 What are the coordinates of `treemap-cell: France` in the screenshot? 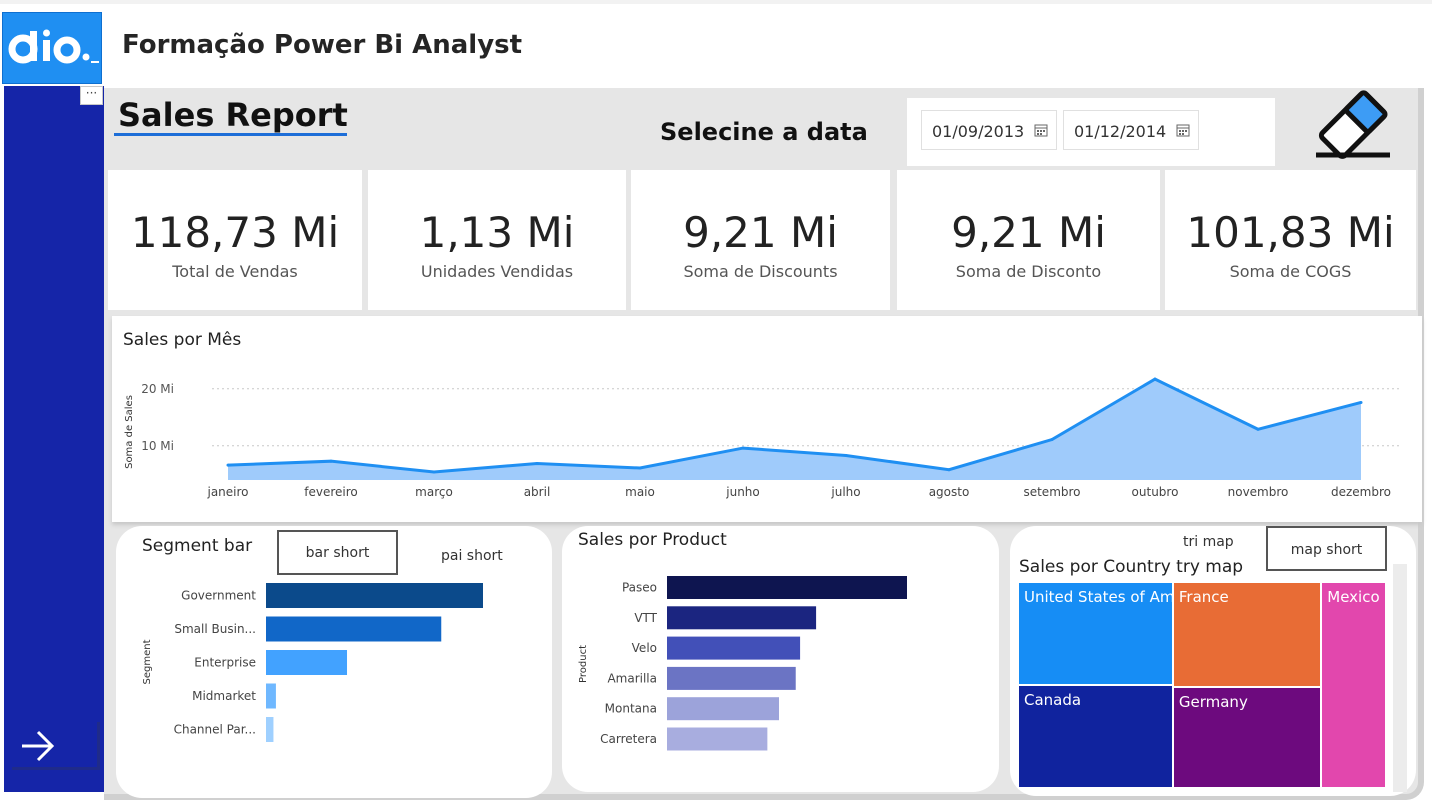 It's located at (1247, 634).